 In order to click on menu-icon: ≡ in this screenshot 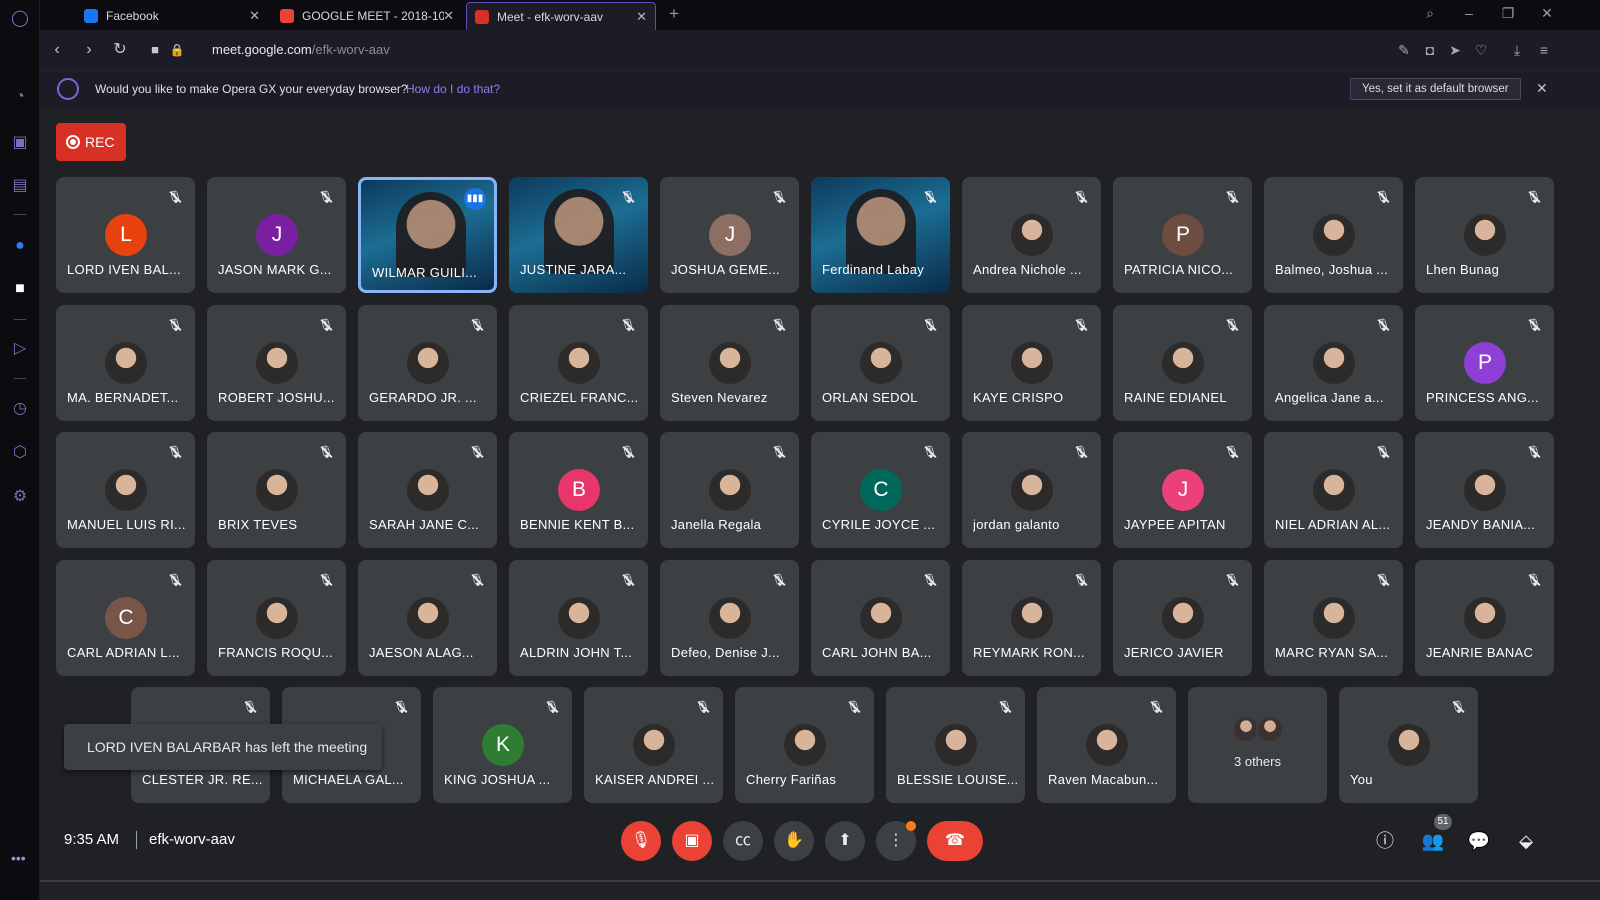, I will do `click(1544, 50)`.